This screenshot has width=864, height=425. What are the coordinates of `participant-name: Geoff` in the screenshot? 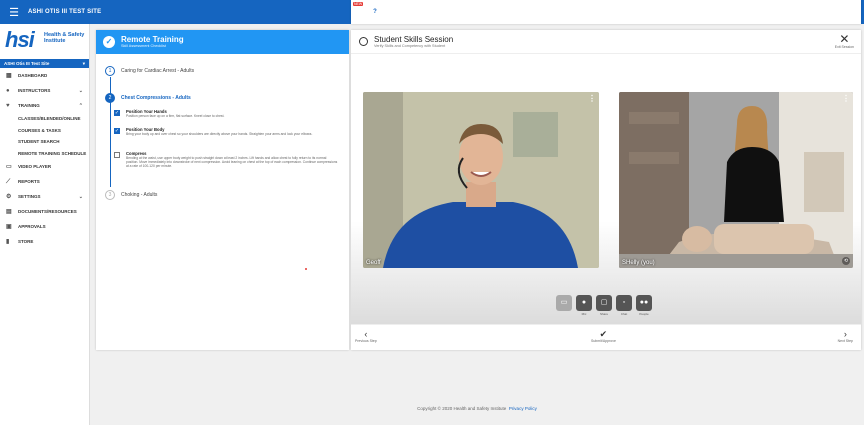 It's located at (373, 263).